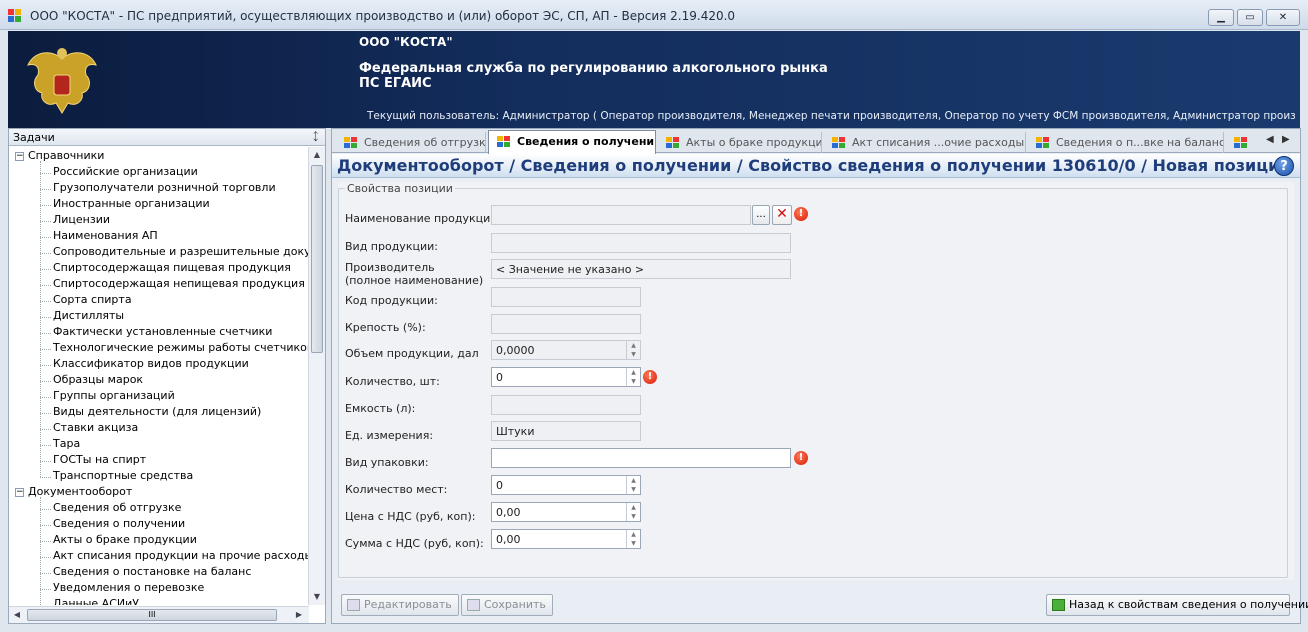  Describe the element at coordinates (1284, 166) in the screenshot. I see `help-icon: ?` at that location.